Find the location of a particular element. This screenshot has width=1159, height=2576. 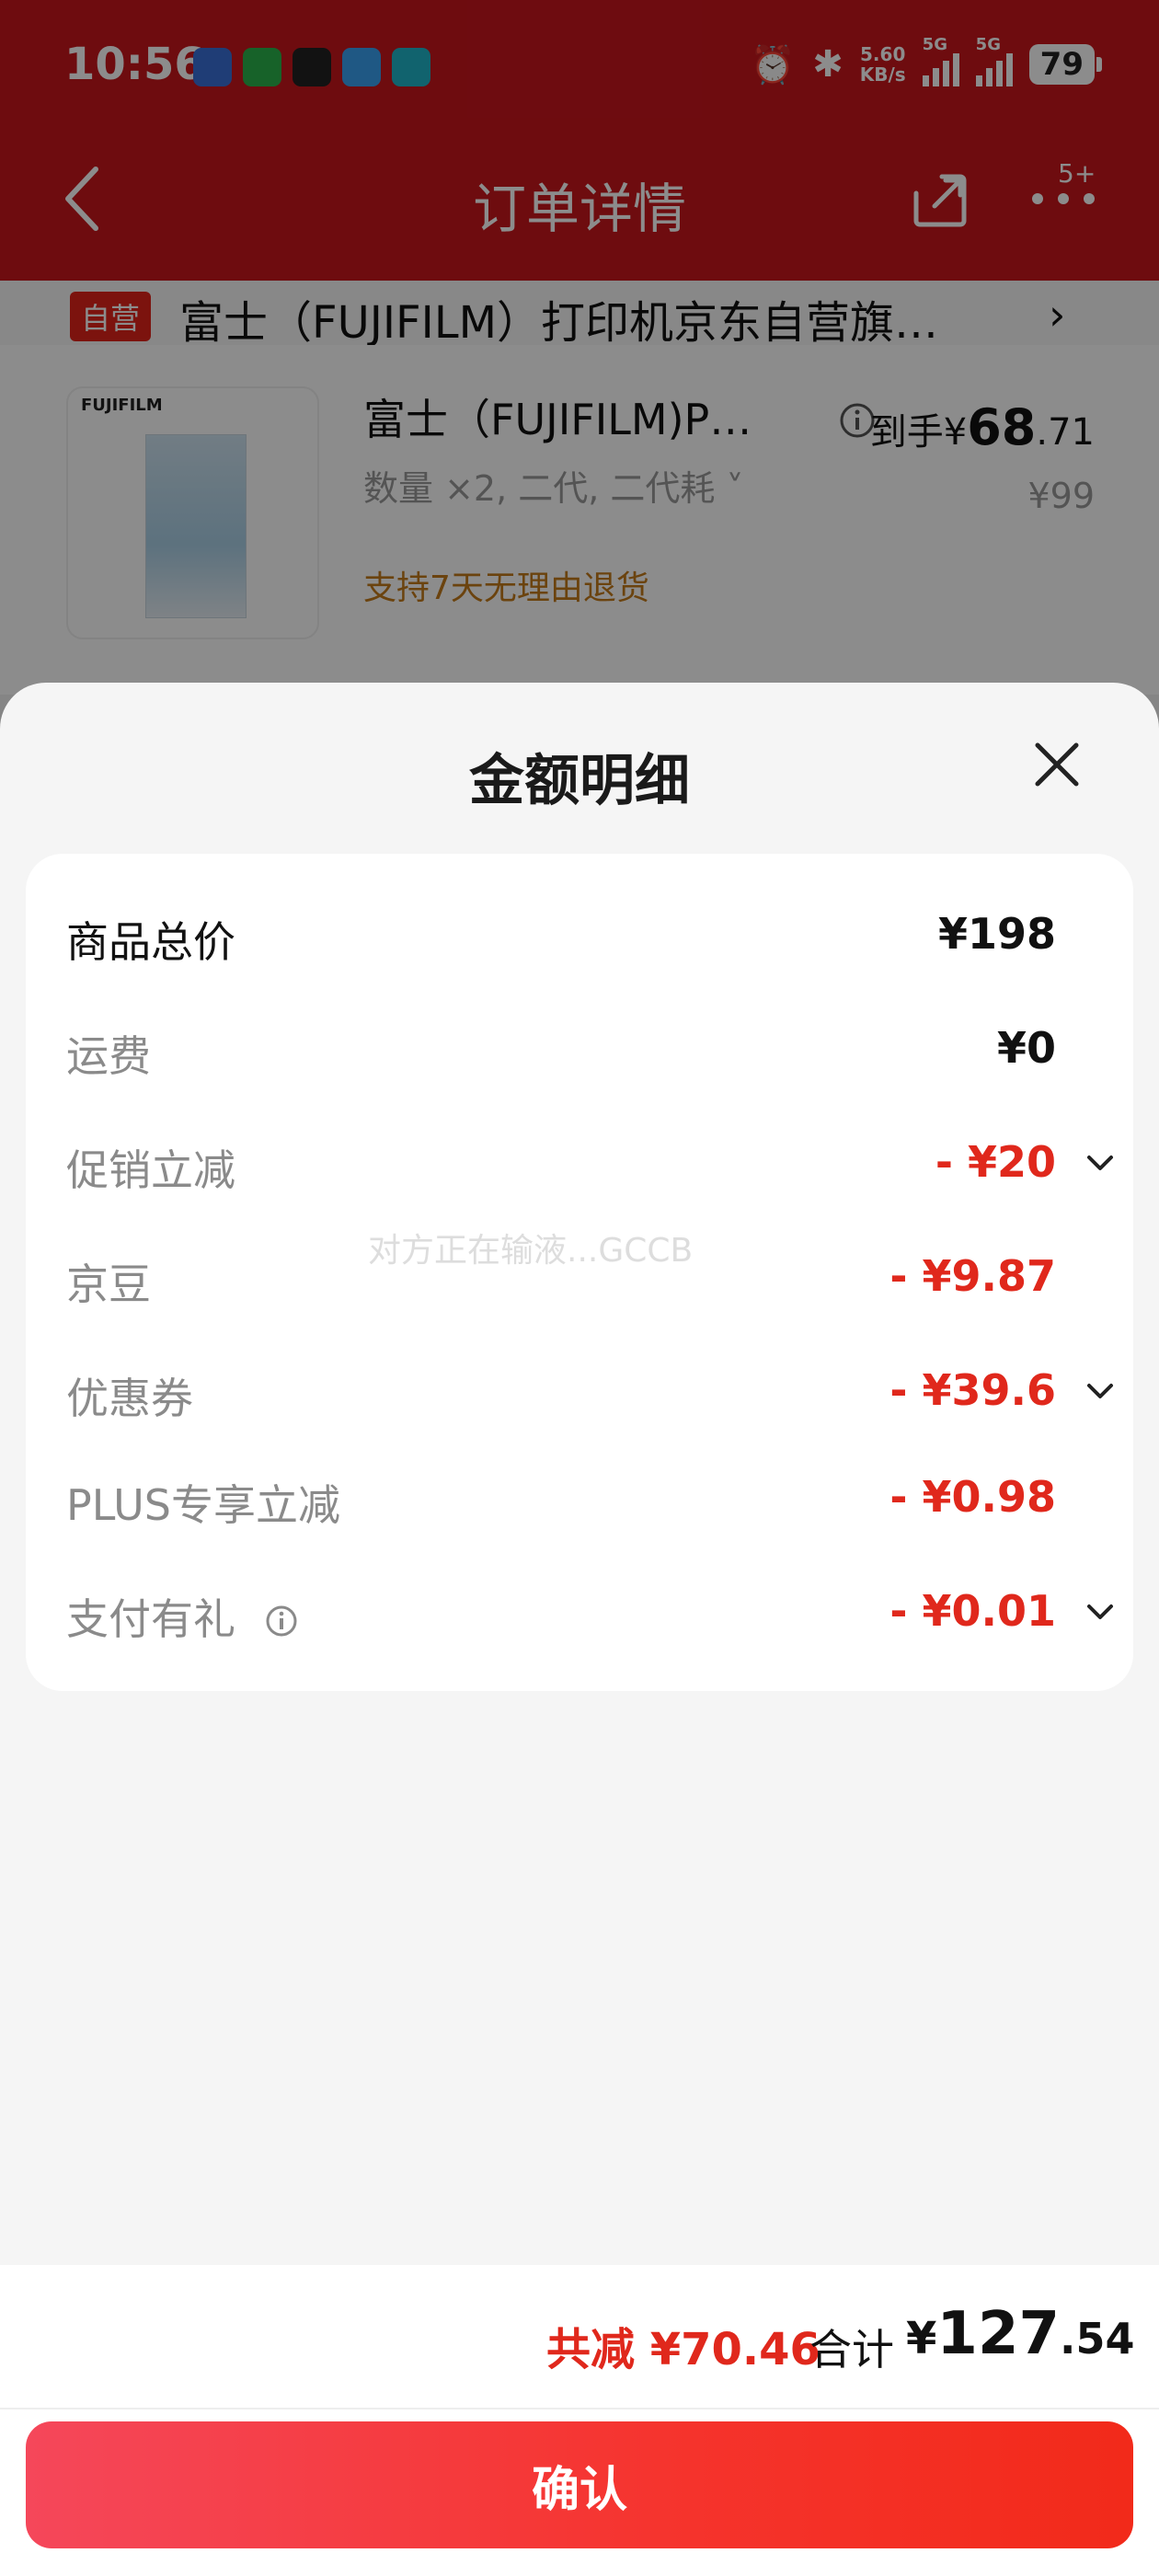

row-value: ¥198 is located at coordinates (996, 934).